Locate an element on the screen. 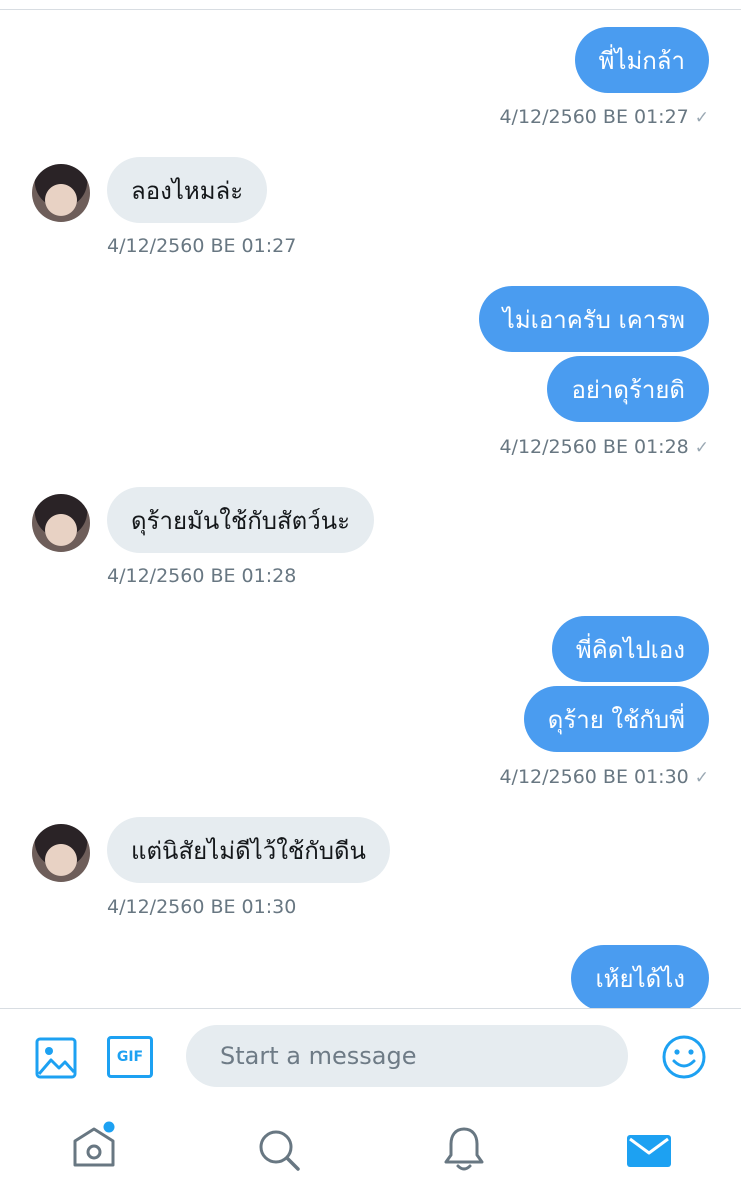 The image size is (741, 1200). message-bubble-sent: พี่ไม่กล้า is located at coordinates (641, 60).